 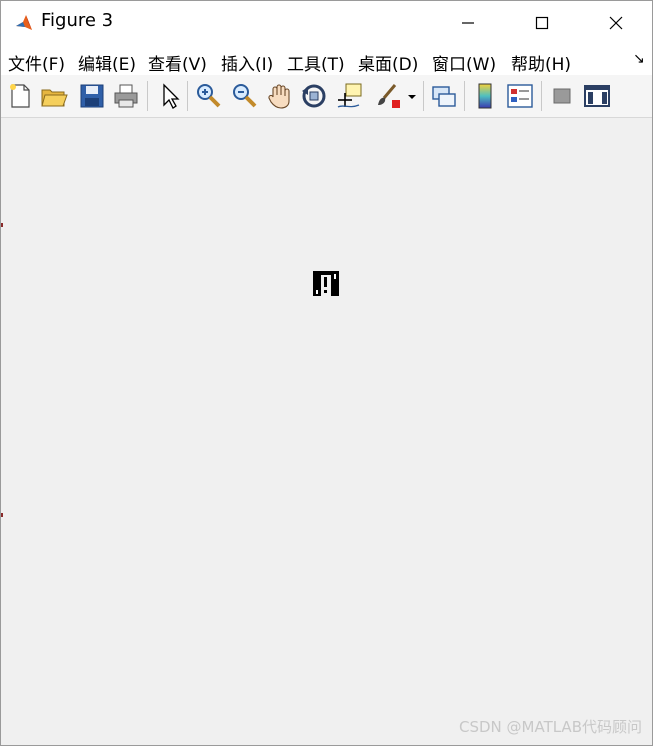 I want to click on insert-legend-icon, so click(x=520, y=96).